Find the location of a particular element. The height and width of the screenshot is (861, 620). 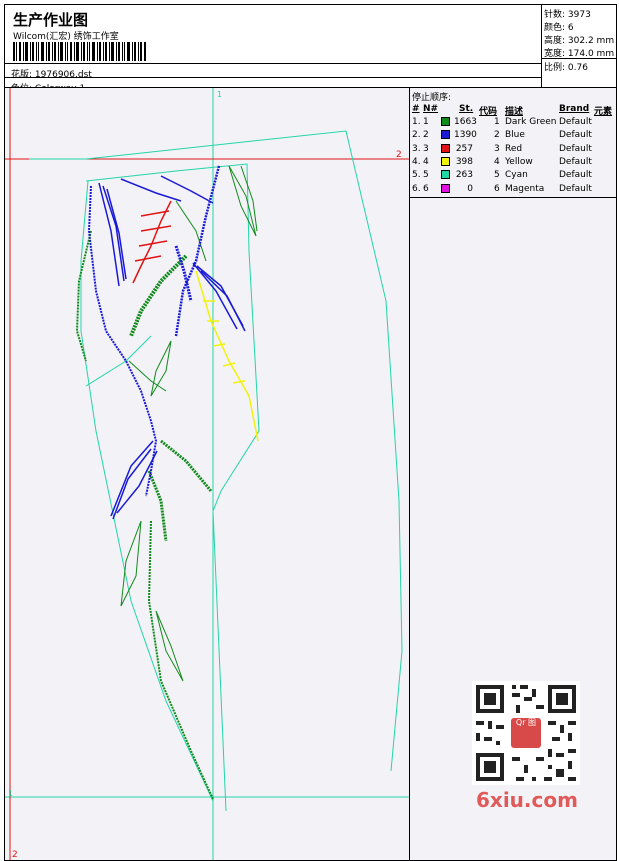

legend-row: 3. 3 257 3 Red Default is located at coordinates (513, 150).